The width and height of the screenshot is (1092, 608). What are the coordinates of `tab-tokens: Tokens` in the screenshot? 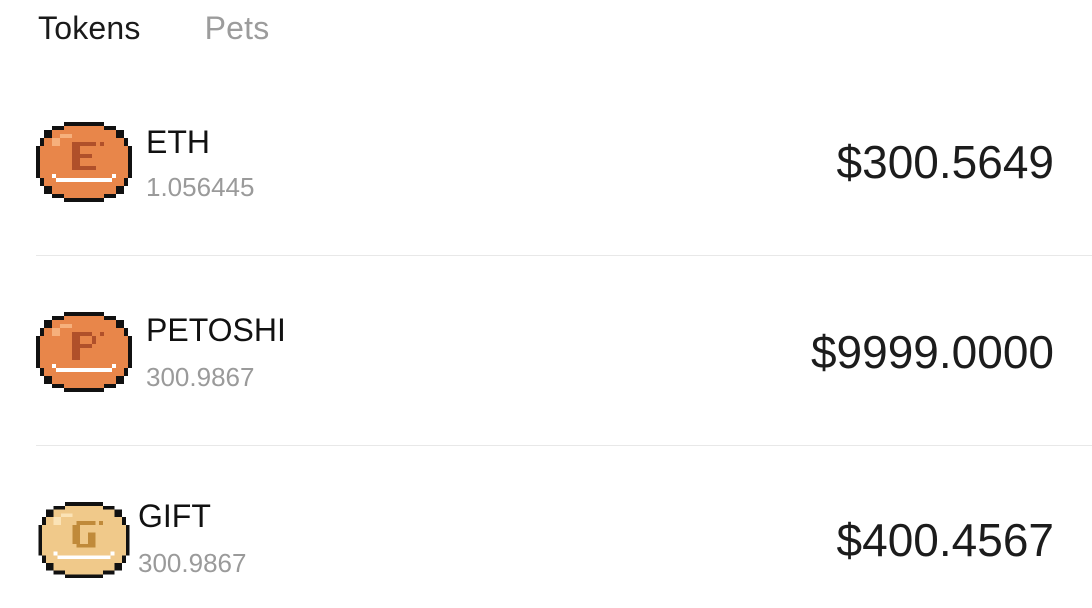 It's located at (89, 28).